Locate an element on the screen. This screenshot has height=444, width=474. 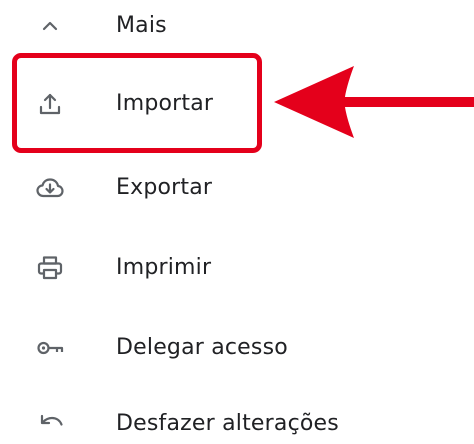
menu-item-imprimir: Imprimir is located at coordinates (210, 268).